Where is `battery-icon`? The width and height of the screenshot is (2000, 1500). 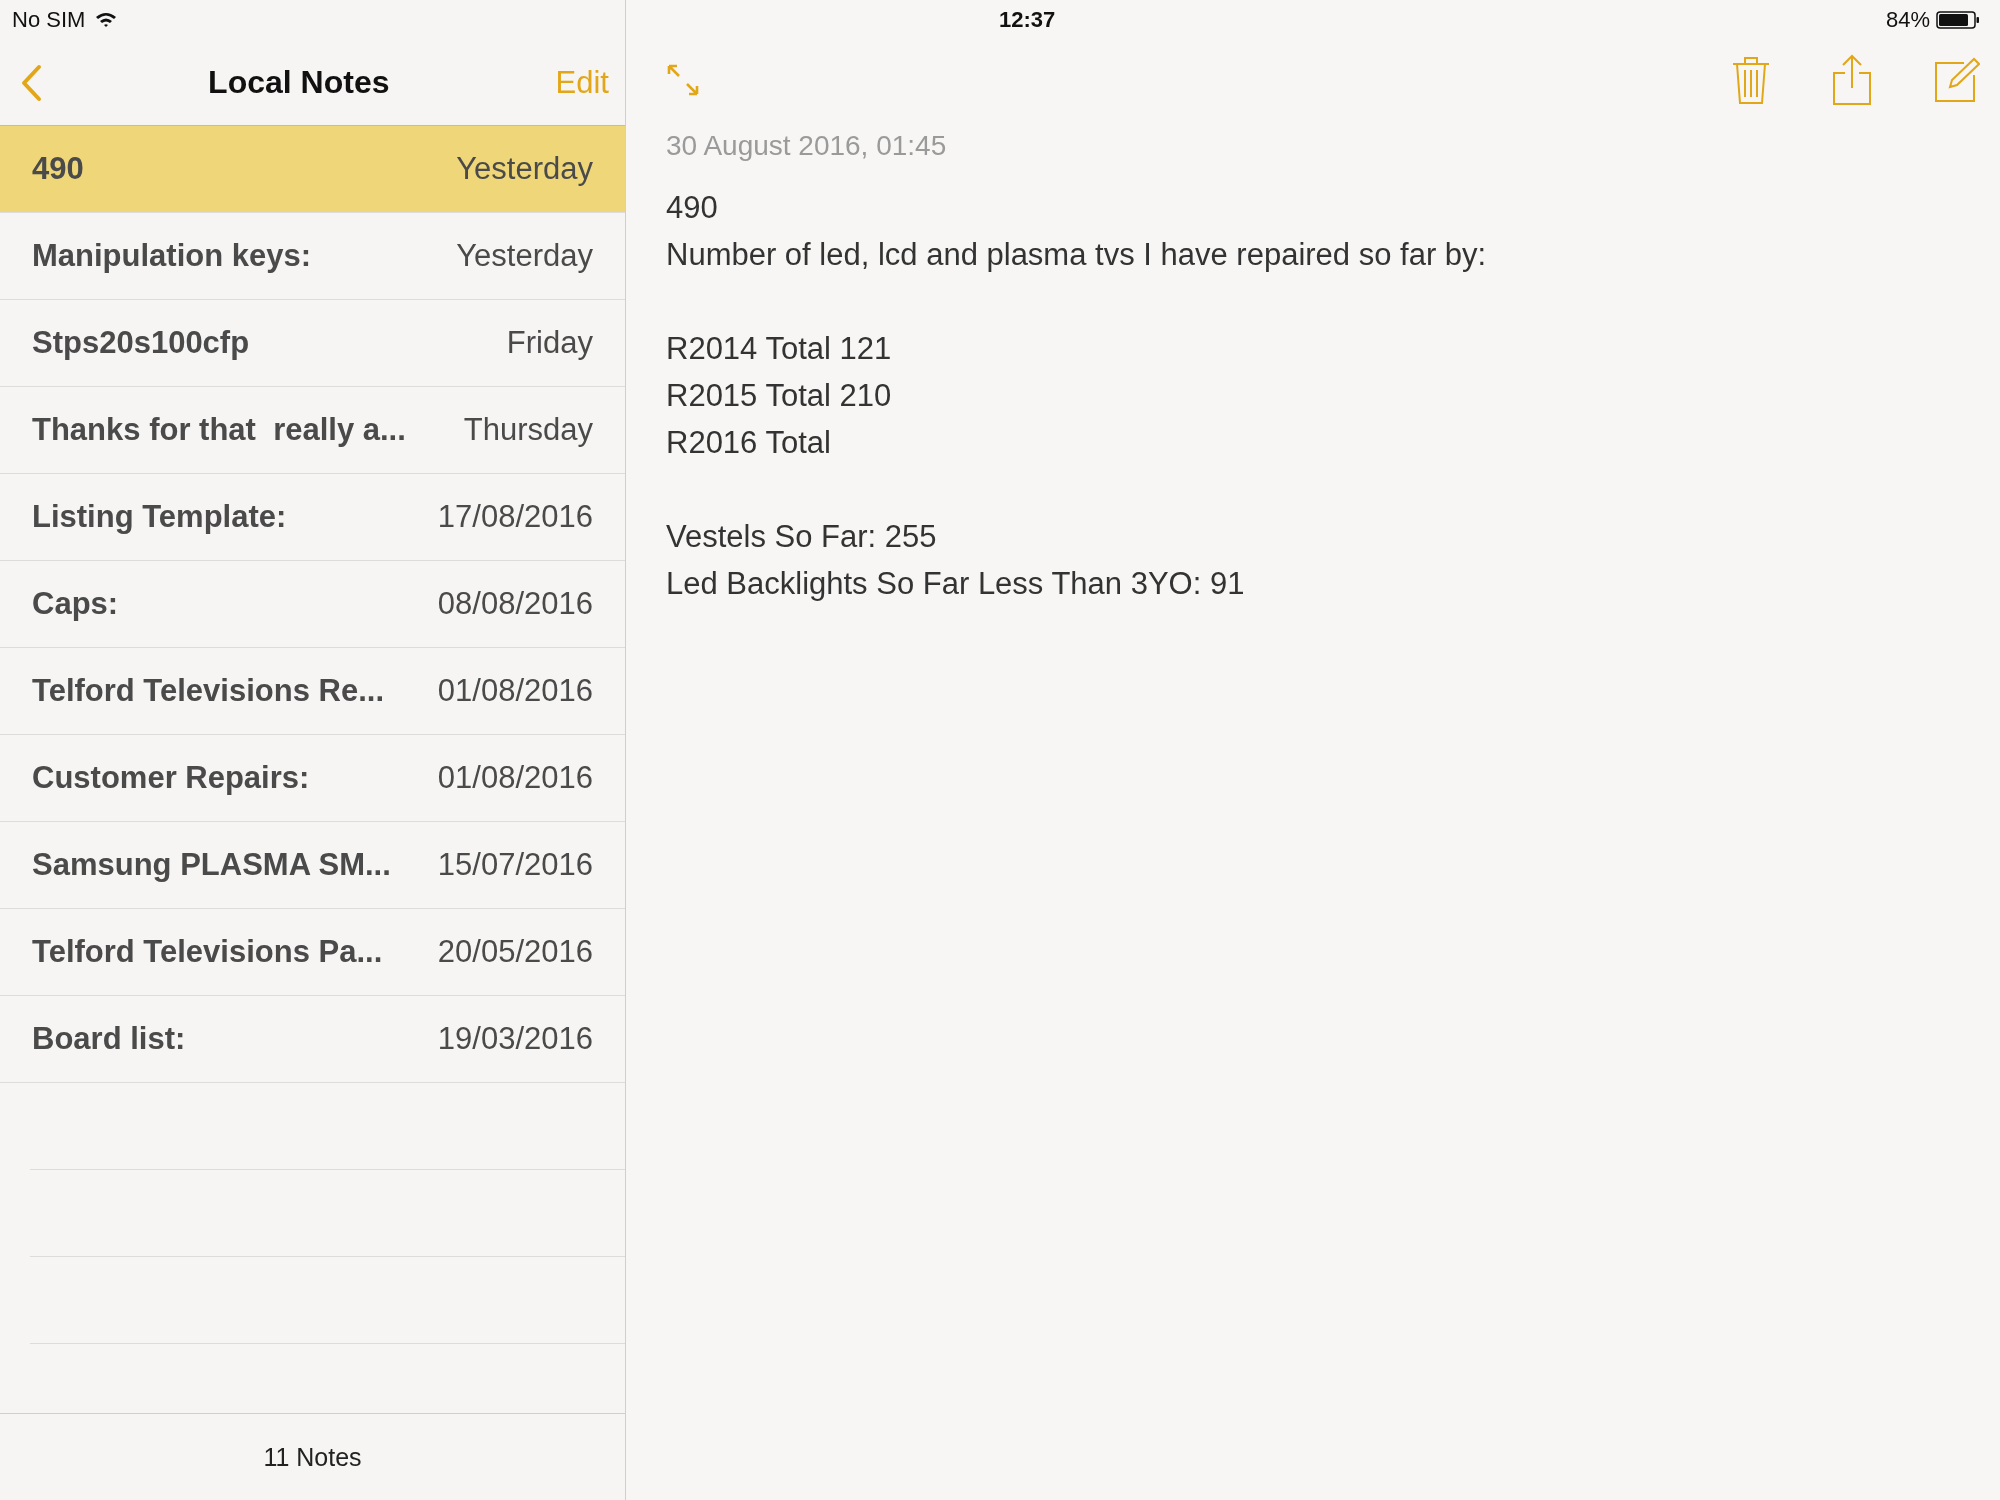
battery-icon is located at coordinates (1958, 20).